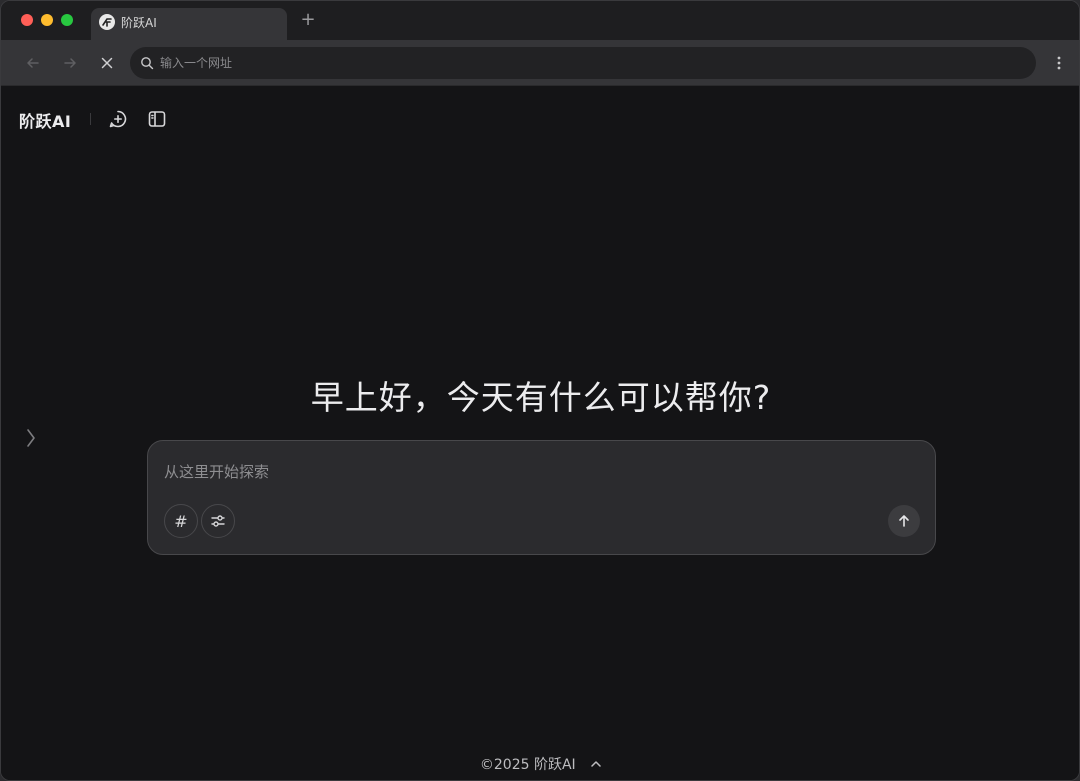 The width and height of the screenshot is (1080, 781). Describe the element at coordinates (47, 20) in the screenshot. I see `window-minimize-button` at that location.